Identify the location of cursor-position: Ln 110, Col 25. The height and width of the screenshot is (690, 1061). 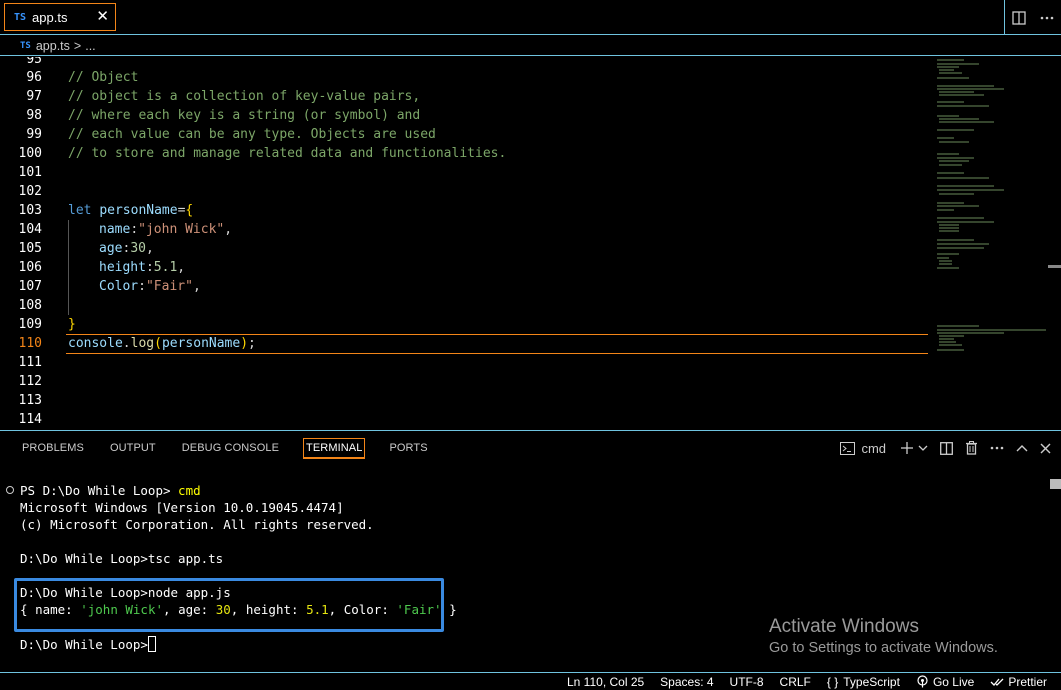
(605, 682).